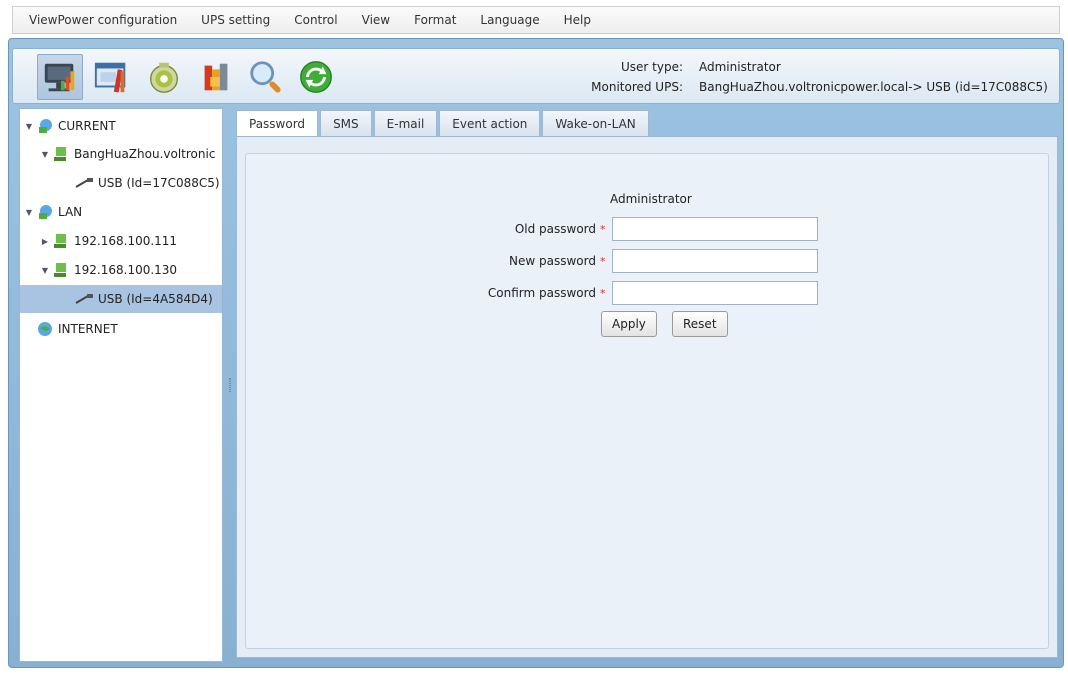 The width and height of the screenshot is (1068, 676). I want to click on search-icon, so click(265, 77).